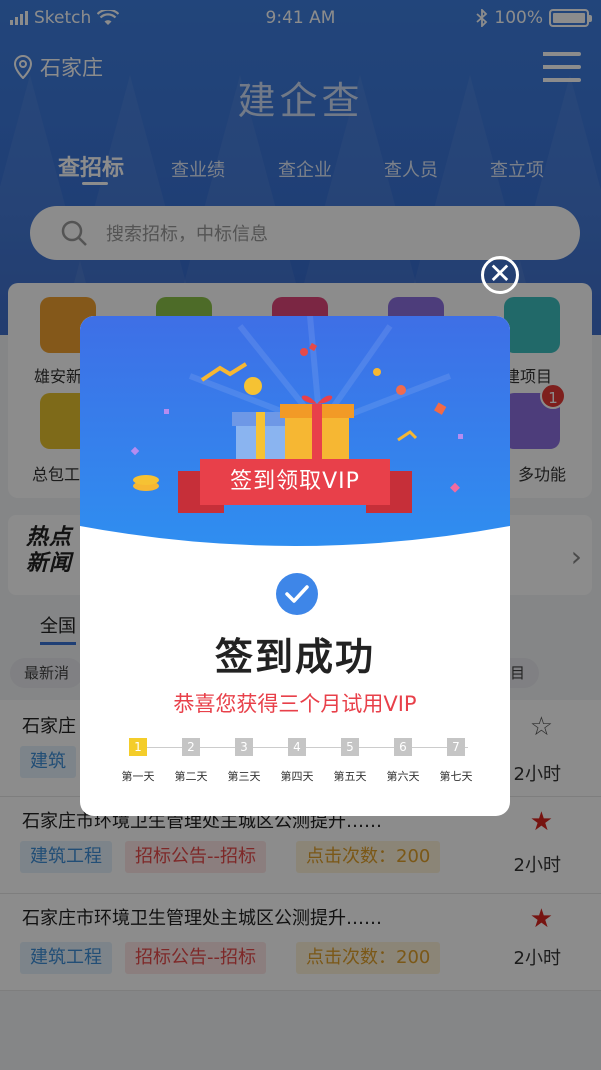 The height and width of the screenshot is (1070, 601). I want to click on ribbon-banner: 签到领取VIP, so click(295, 482).